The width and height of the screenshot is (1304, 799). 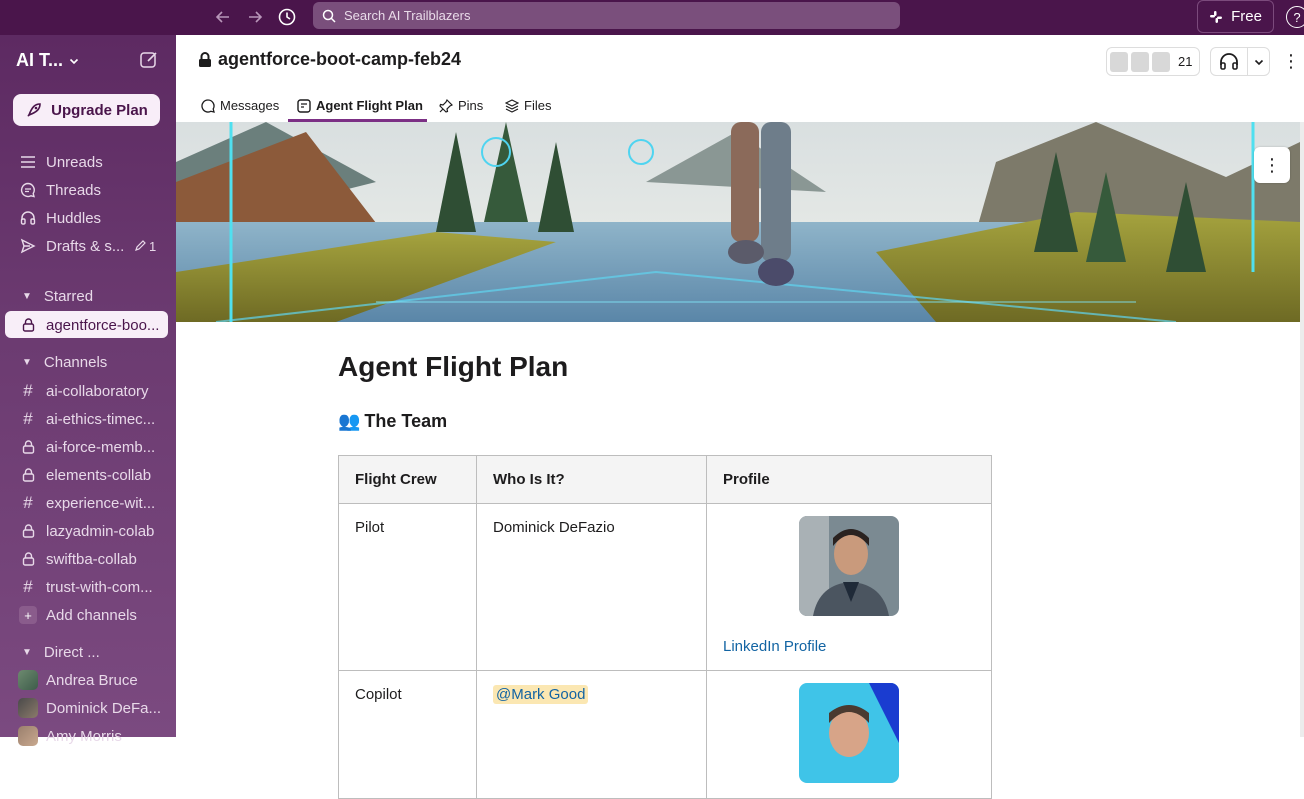 I want to click on forward-arrow-icon, so click(x=255, y=17).